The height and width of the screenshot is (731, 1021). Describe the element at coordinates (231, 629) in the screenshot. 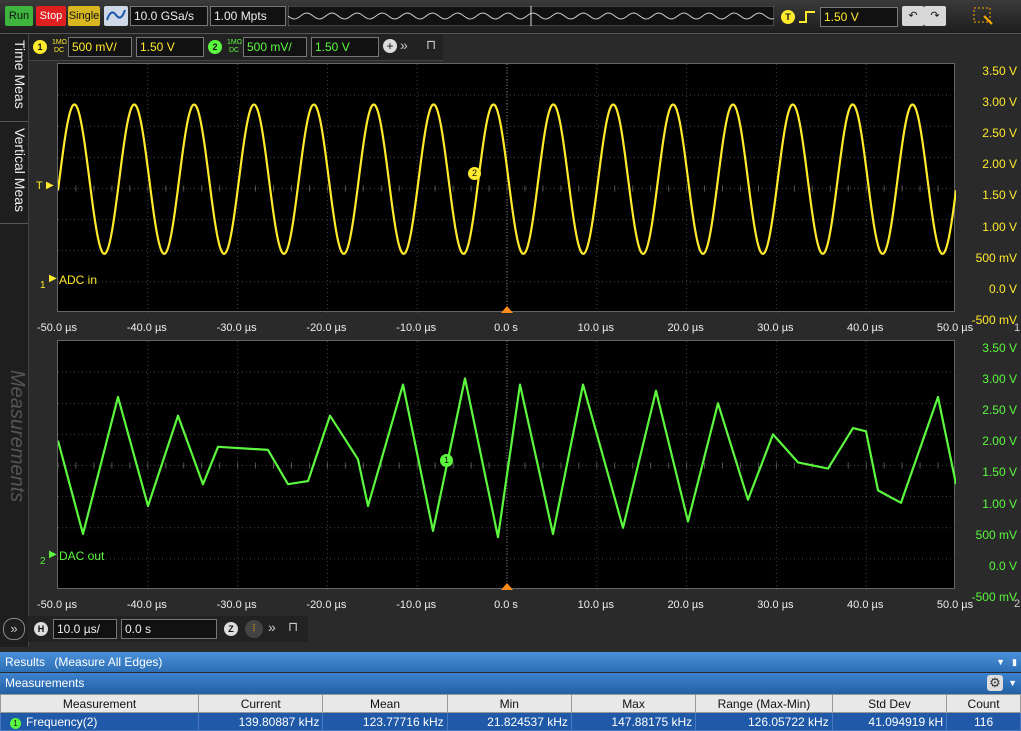

I see `zoom-badge: Z` at that location.